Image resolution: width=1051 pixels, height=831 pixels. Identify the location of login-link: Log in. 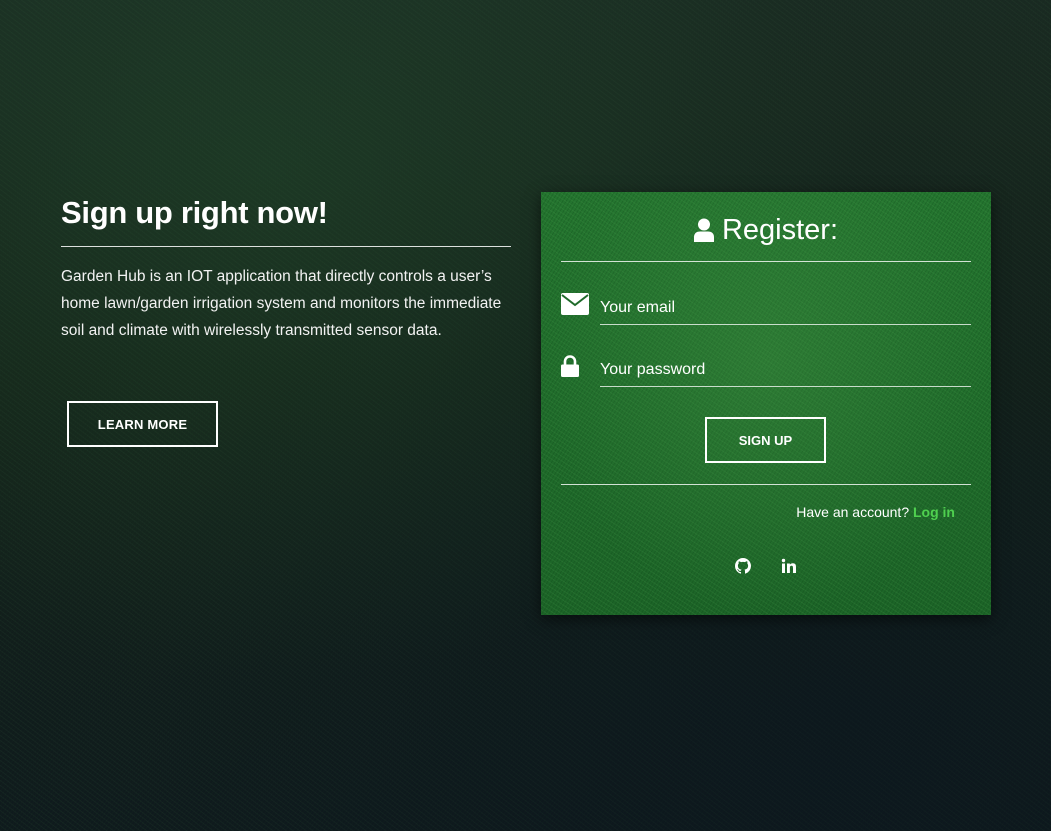
(934, 512).